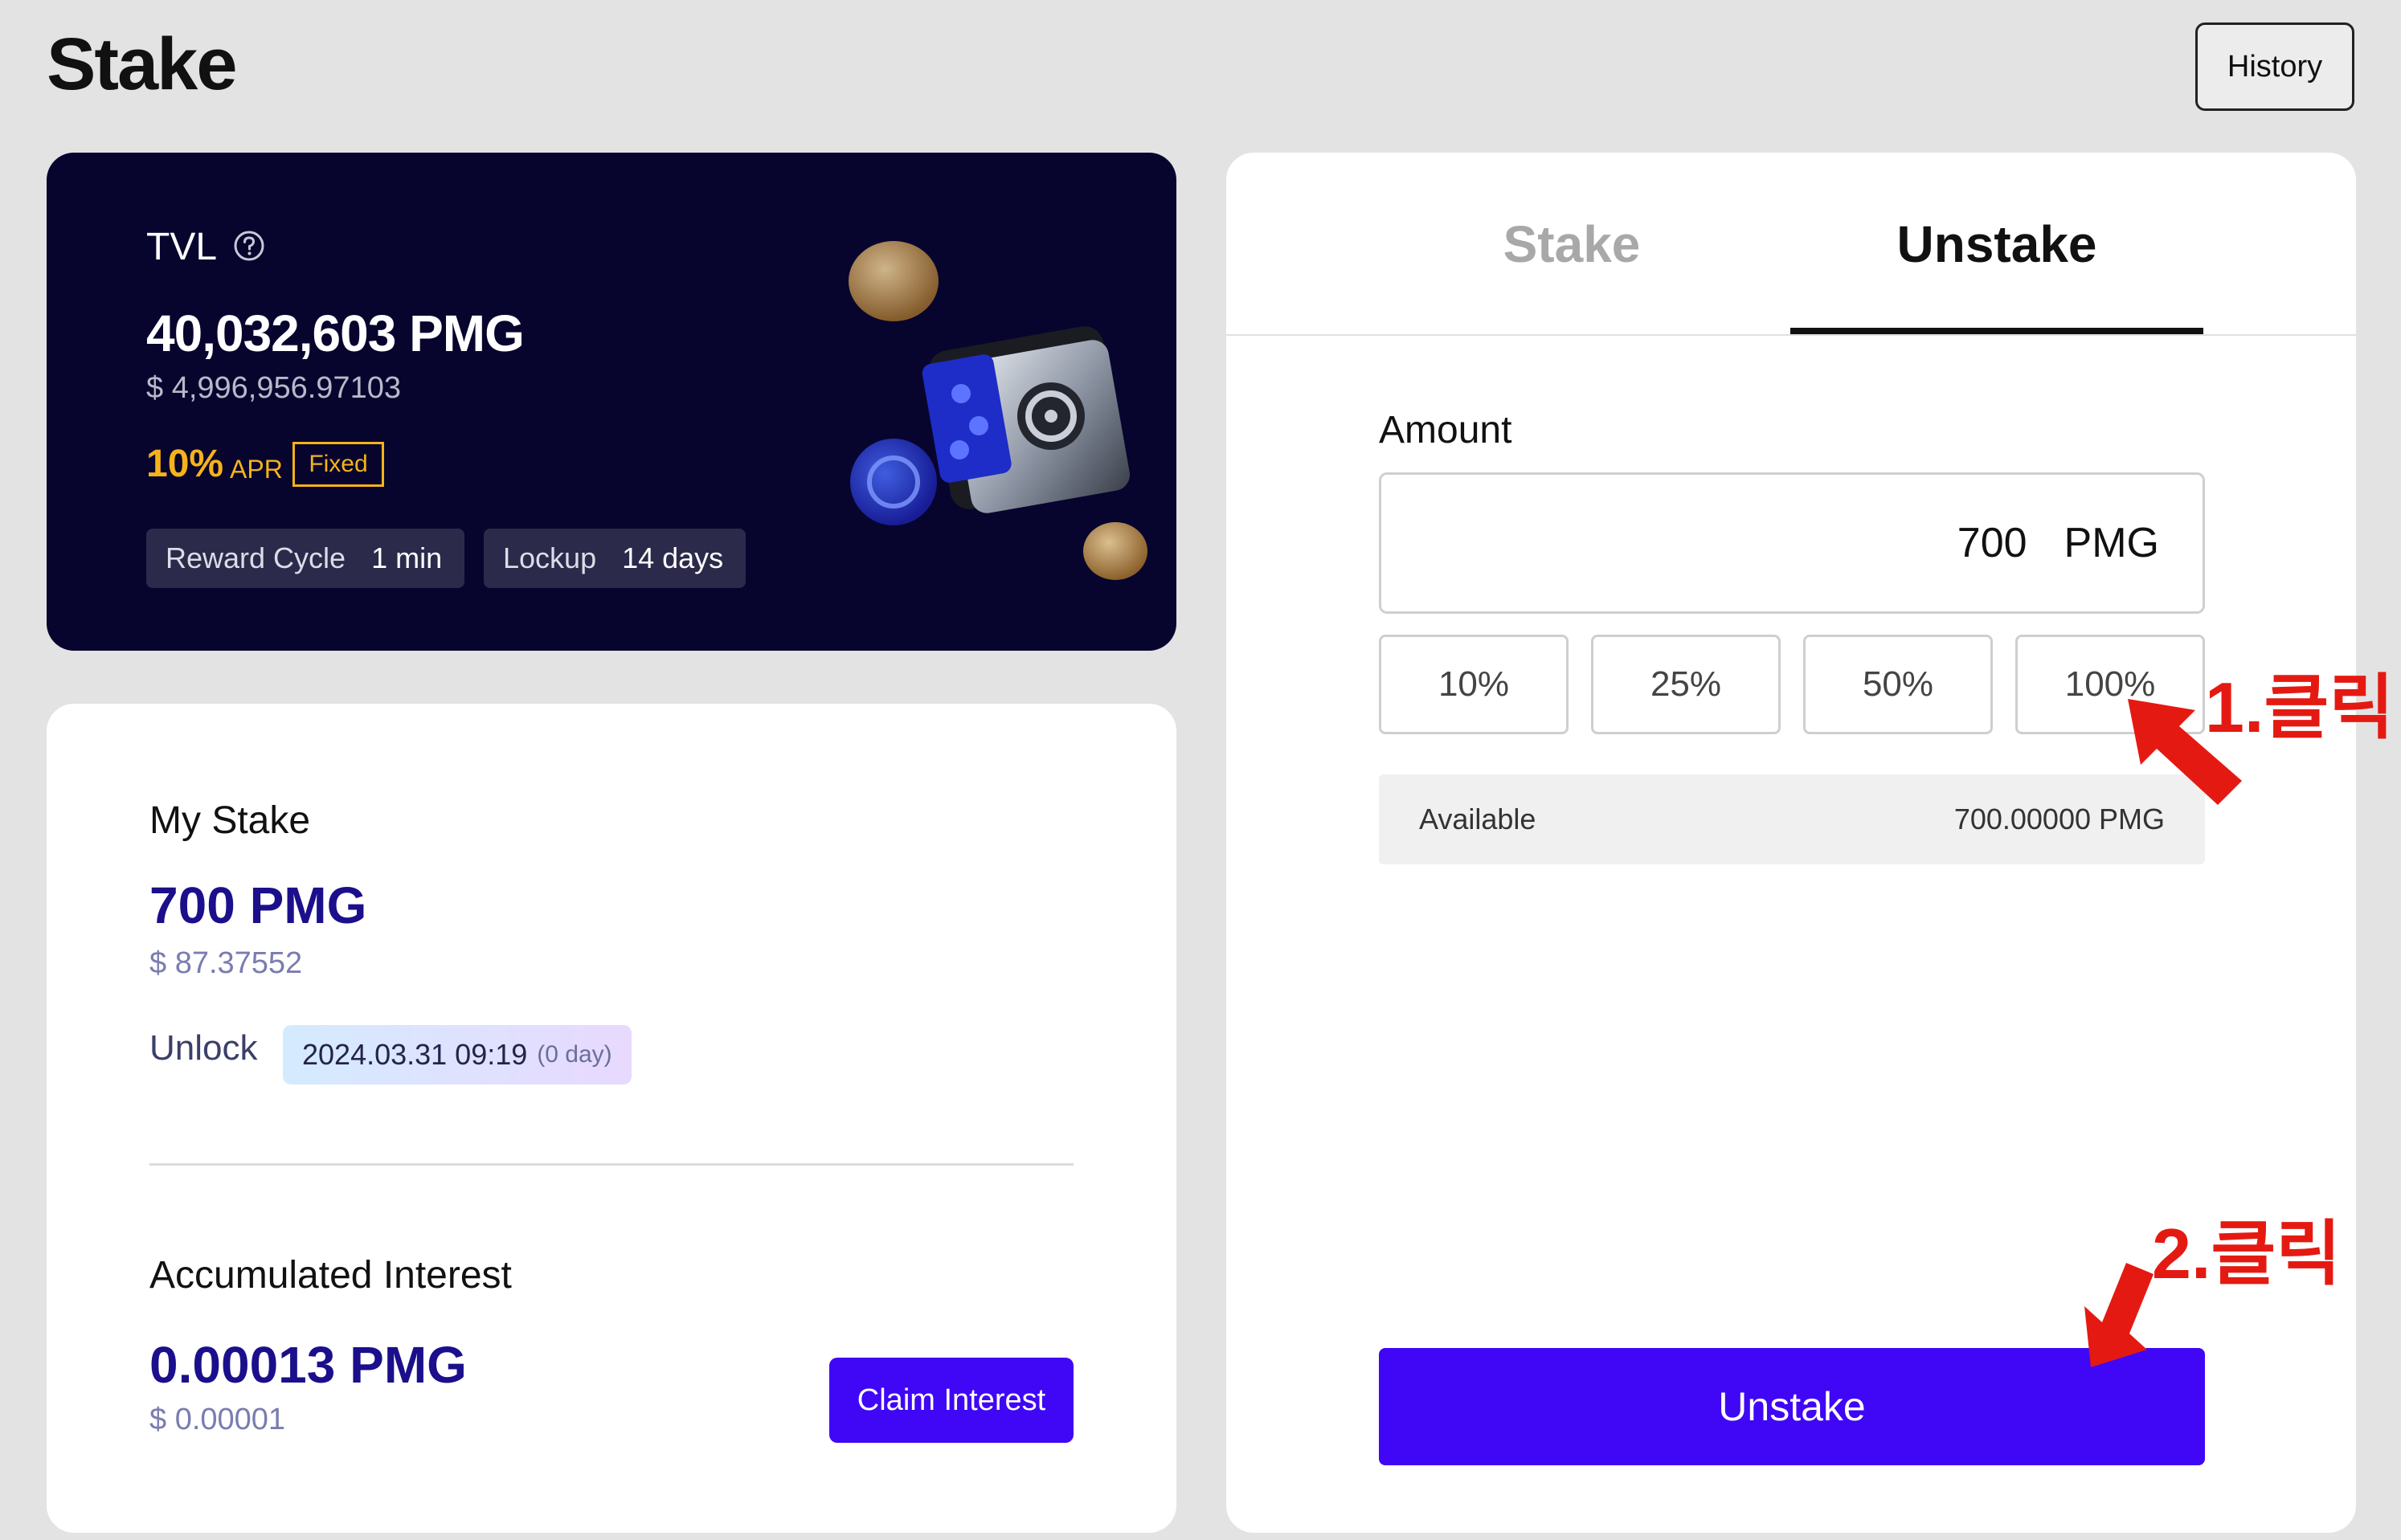 The image size is (2401, 1540). I want to click on tvl-value: 40,032,603 PMG, so click(335, 333).